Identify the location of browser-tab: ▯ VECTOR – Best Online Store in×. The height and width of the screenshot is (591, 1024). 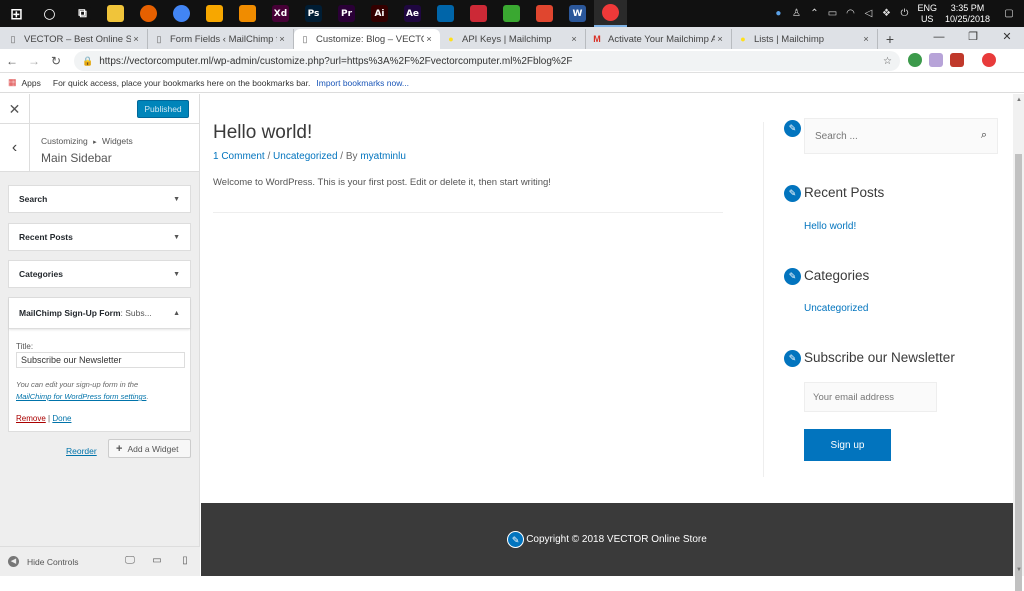
(75, 39).